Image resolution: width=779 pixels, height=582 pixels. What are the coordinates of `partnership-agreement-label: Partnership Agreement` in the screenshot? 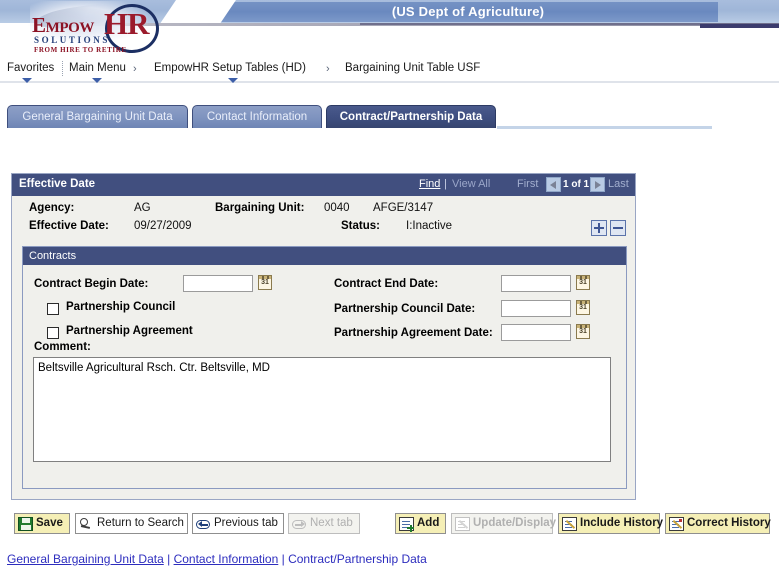 It's located at (129, 331).